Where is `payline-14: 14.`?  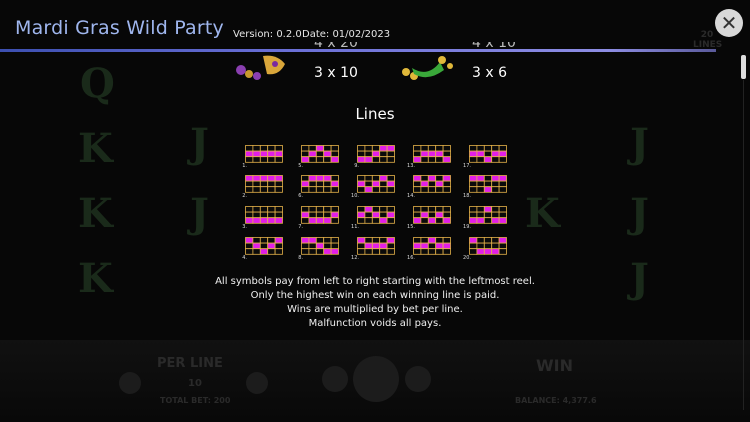 payline-14: 14. is located at coordinates (431, 187).